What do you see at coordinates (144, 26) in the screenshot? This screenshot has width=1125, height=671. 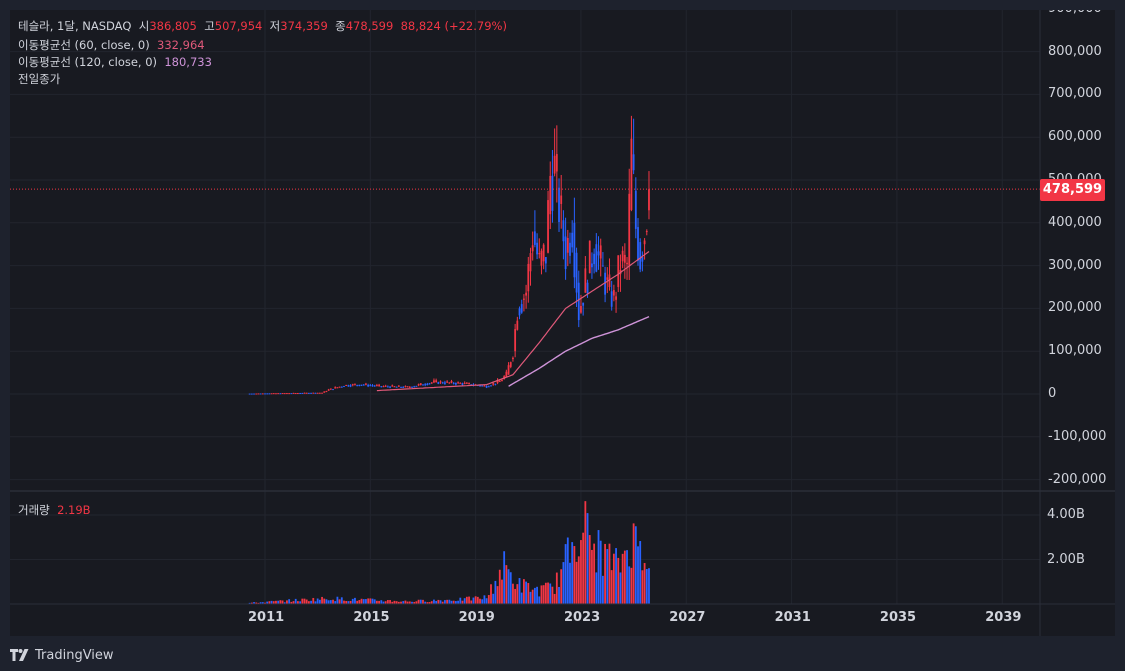 I see `open-label: 시` at bounding box center [144, 26].